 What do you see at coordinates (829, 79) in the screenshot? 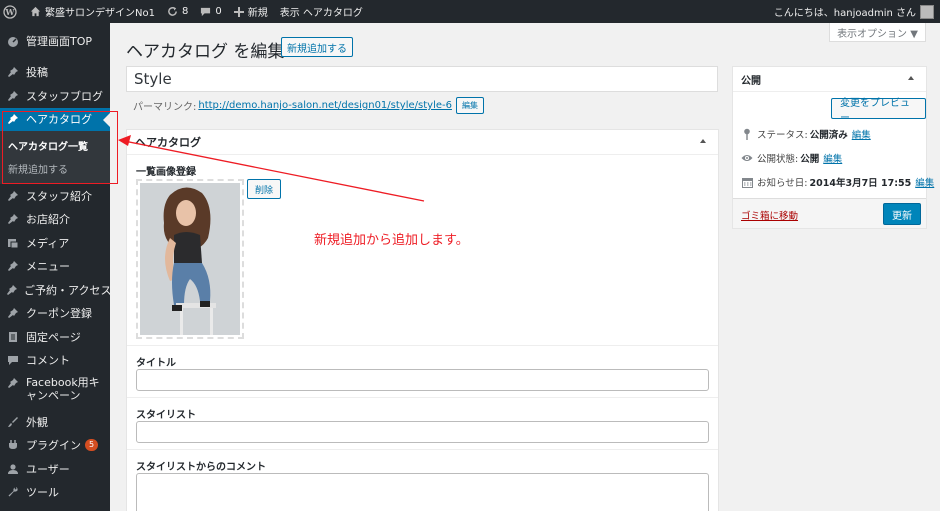
I see `publish-header: 公開` at bounding box center [829, 79].